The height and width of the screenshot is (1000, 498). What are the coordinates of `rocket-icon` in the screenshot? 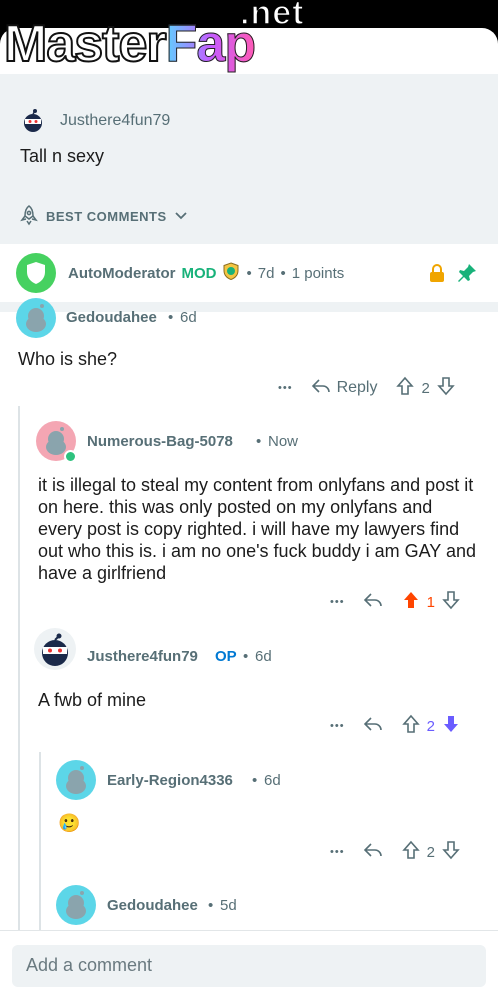 It's located at (29, 216).